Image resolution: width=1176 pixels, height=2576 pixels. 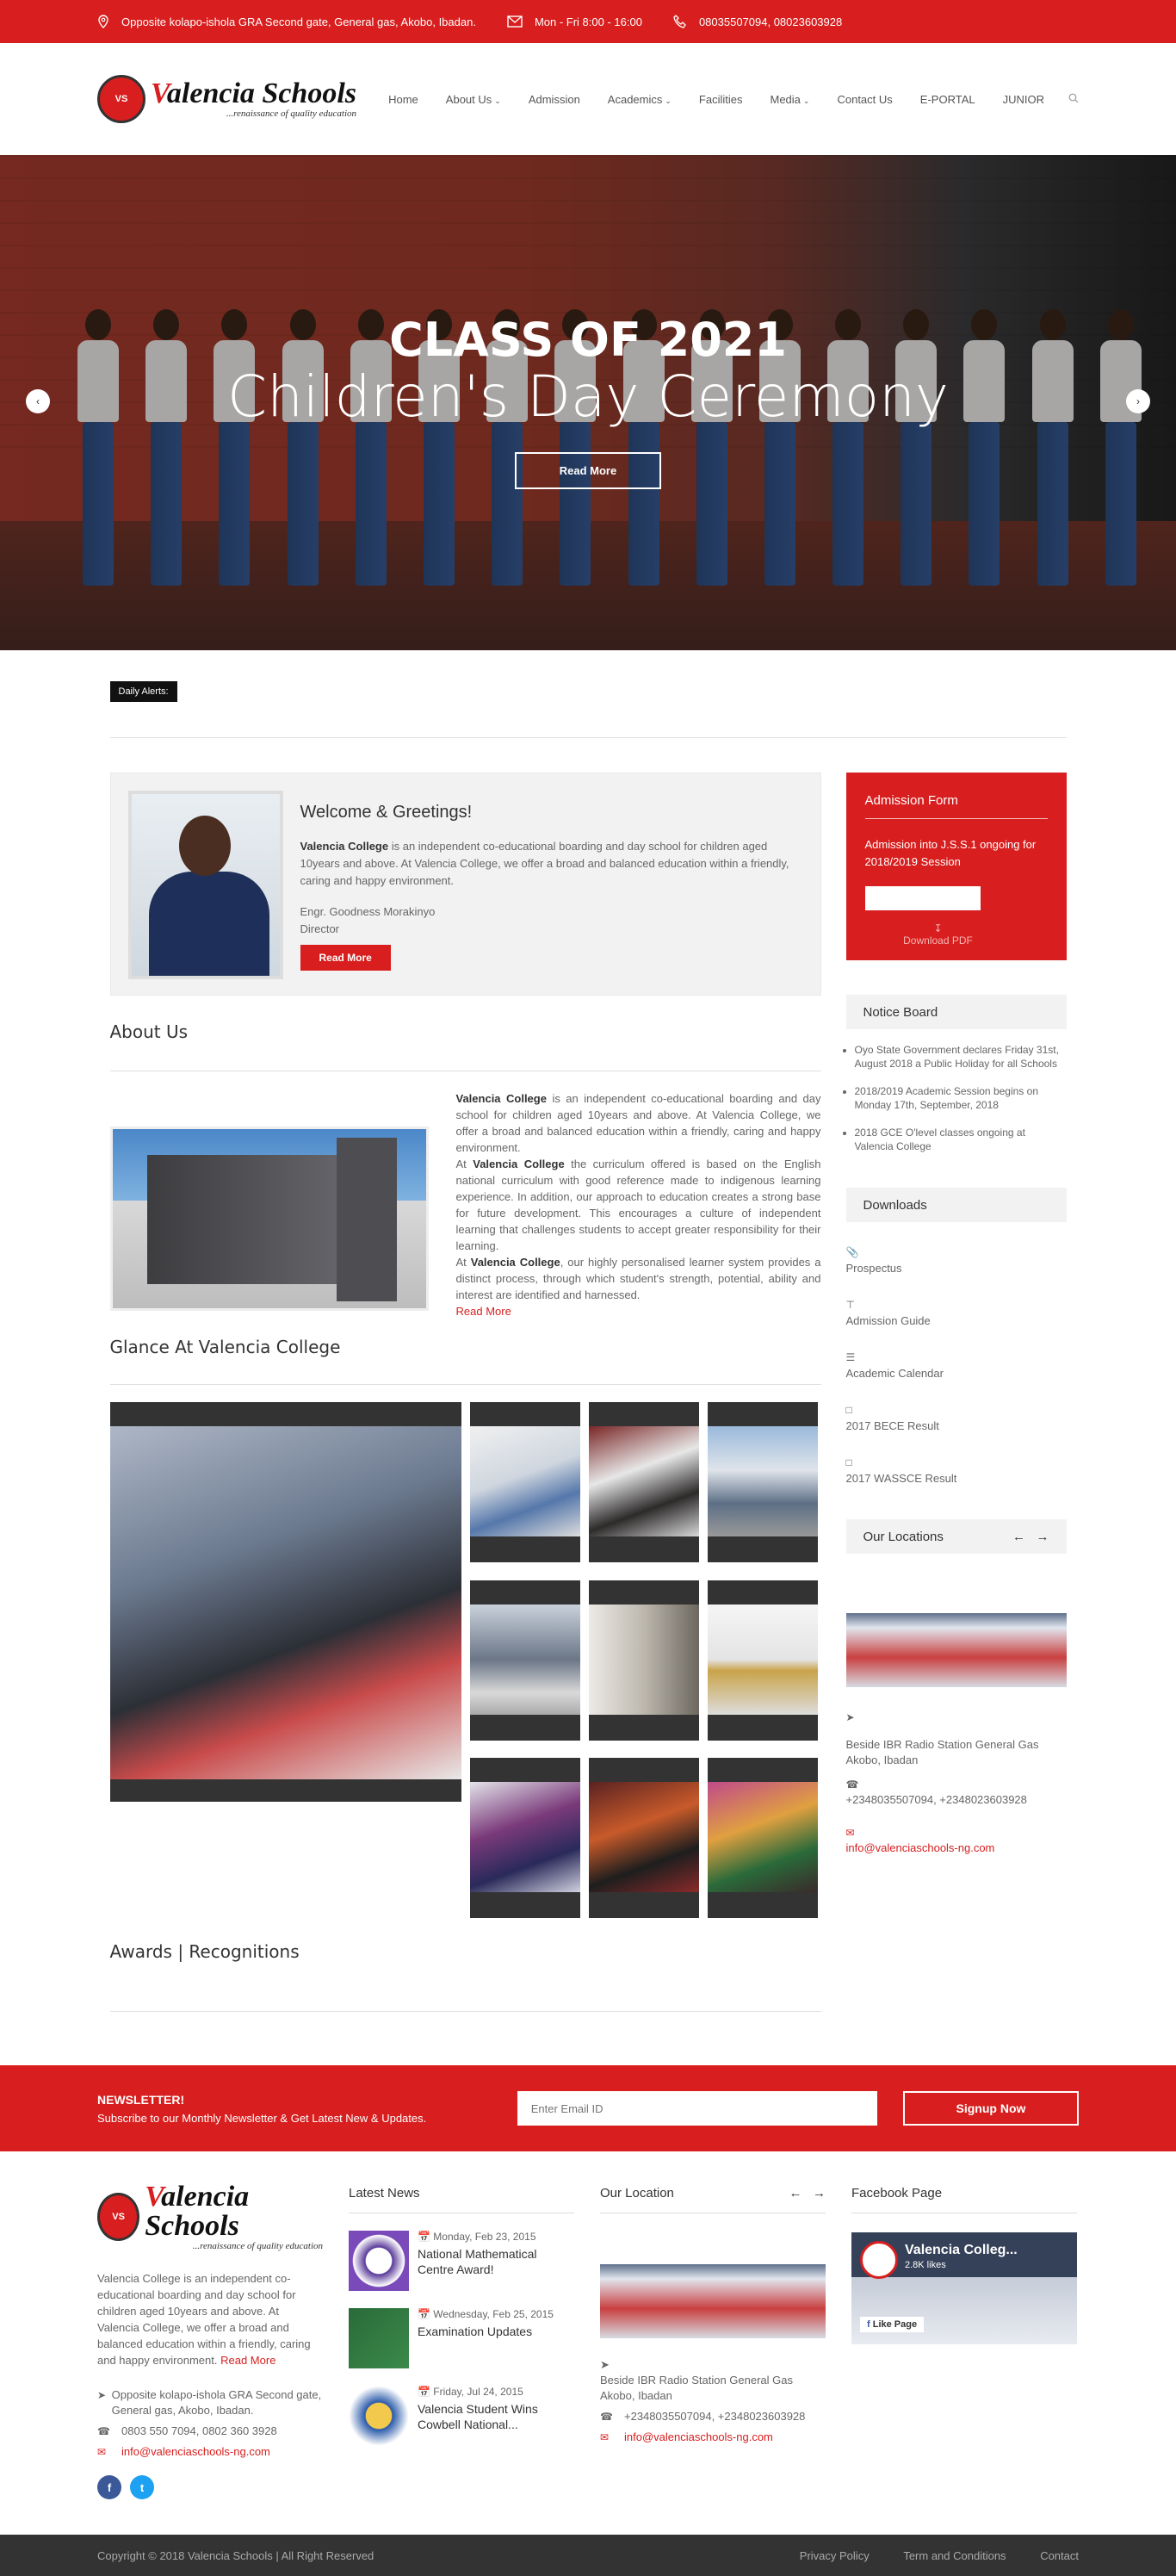 What do you see at coordinates (142, 2487) in the screenshot?
I see `twitter-icon: t` at bounding box center [142, 2487].